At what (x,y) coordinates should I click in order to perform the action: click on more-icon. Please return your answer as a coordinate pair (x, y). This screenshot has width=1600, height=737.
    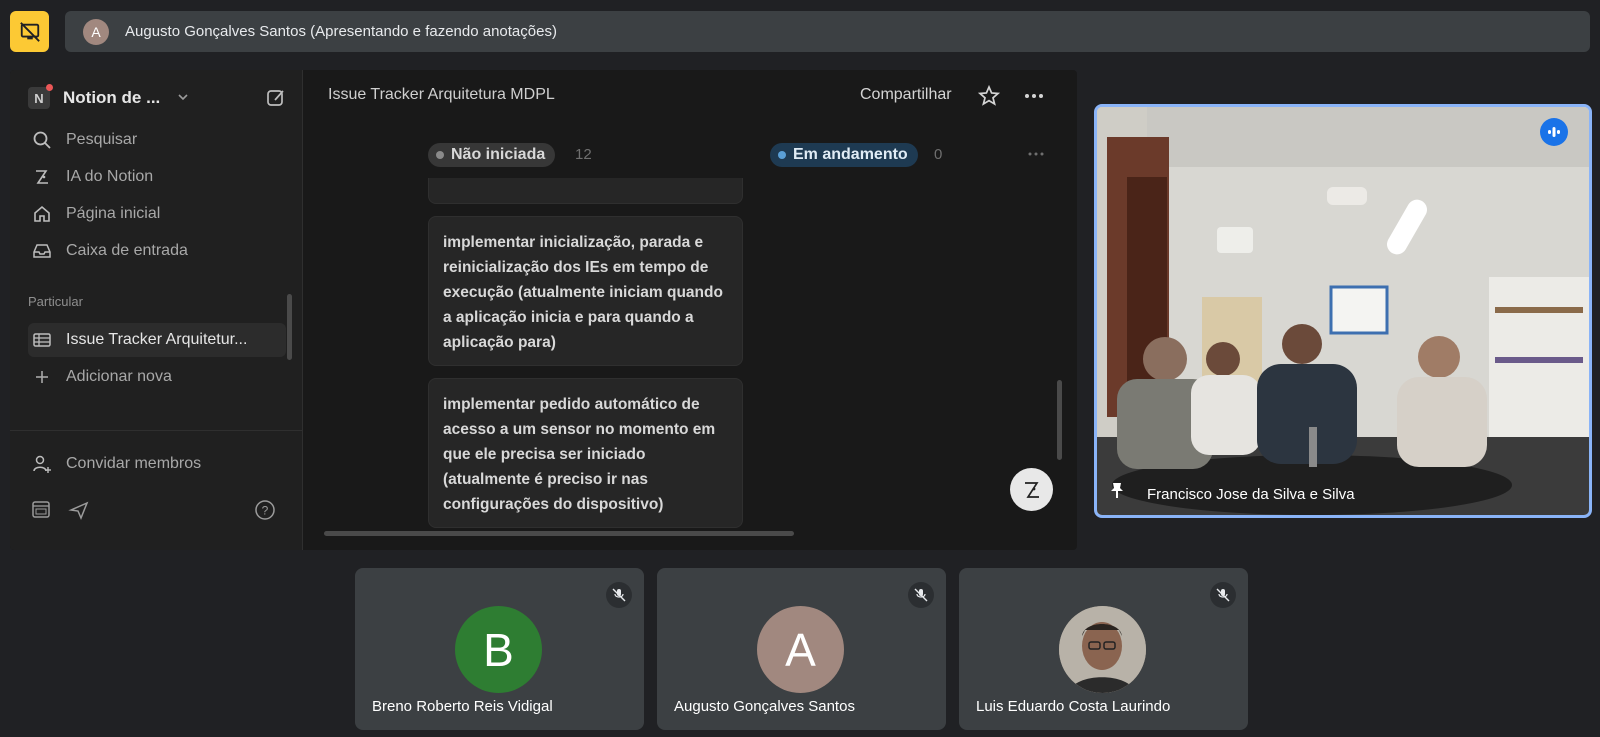
    Looking at the image, I should click on (1034, 98).